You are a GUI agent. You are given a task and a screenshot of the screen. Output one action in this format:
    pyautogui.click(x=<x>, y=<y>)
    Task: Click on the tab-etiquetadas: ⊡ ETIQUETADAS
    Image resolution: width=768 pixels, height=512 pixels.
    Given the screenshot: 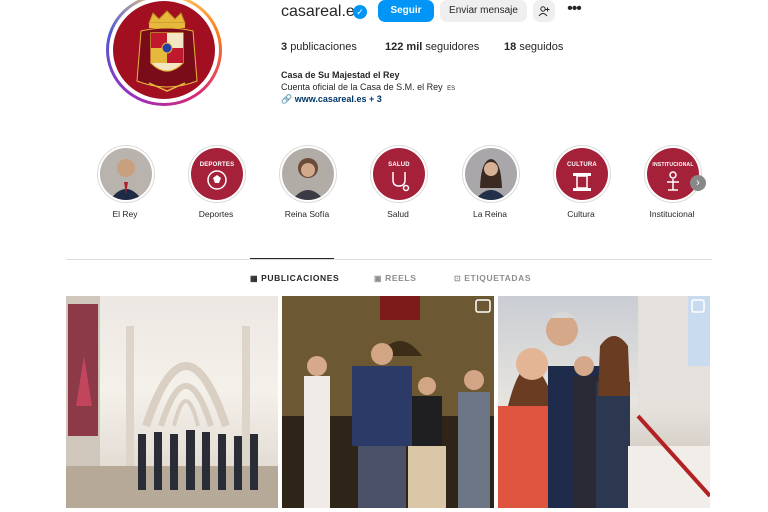 What is the action you would take?
    pyautogui.click(x=492, y=278)
    